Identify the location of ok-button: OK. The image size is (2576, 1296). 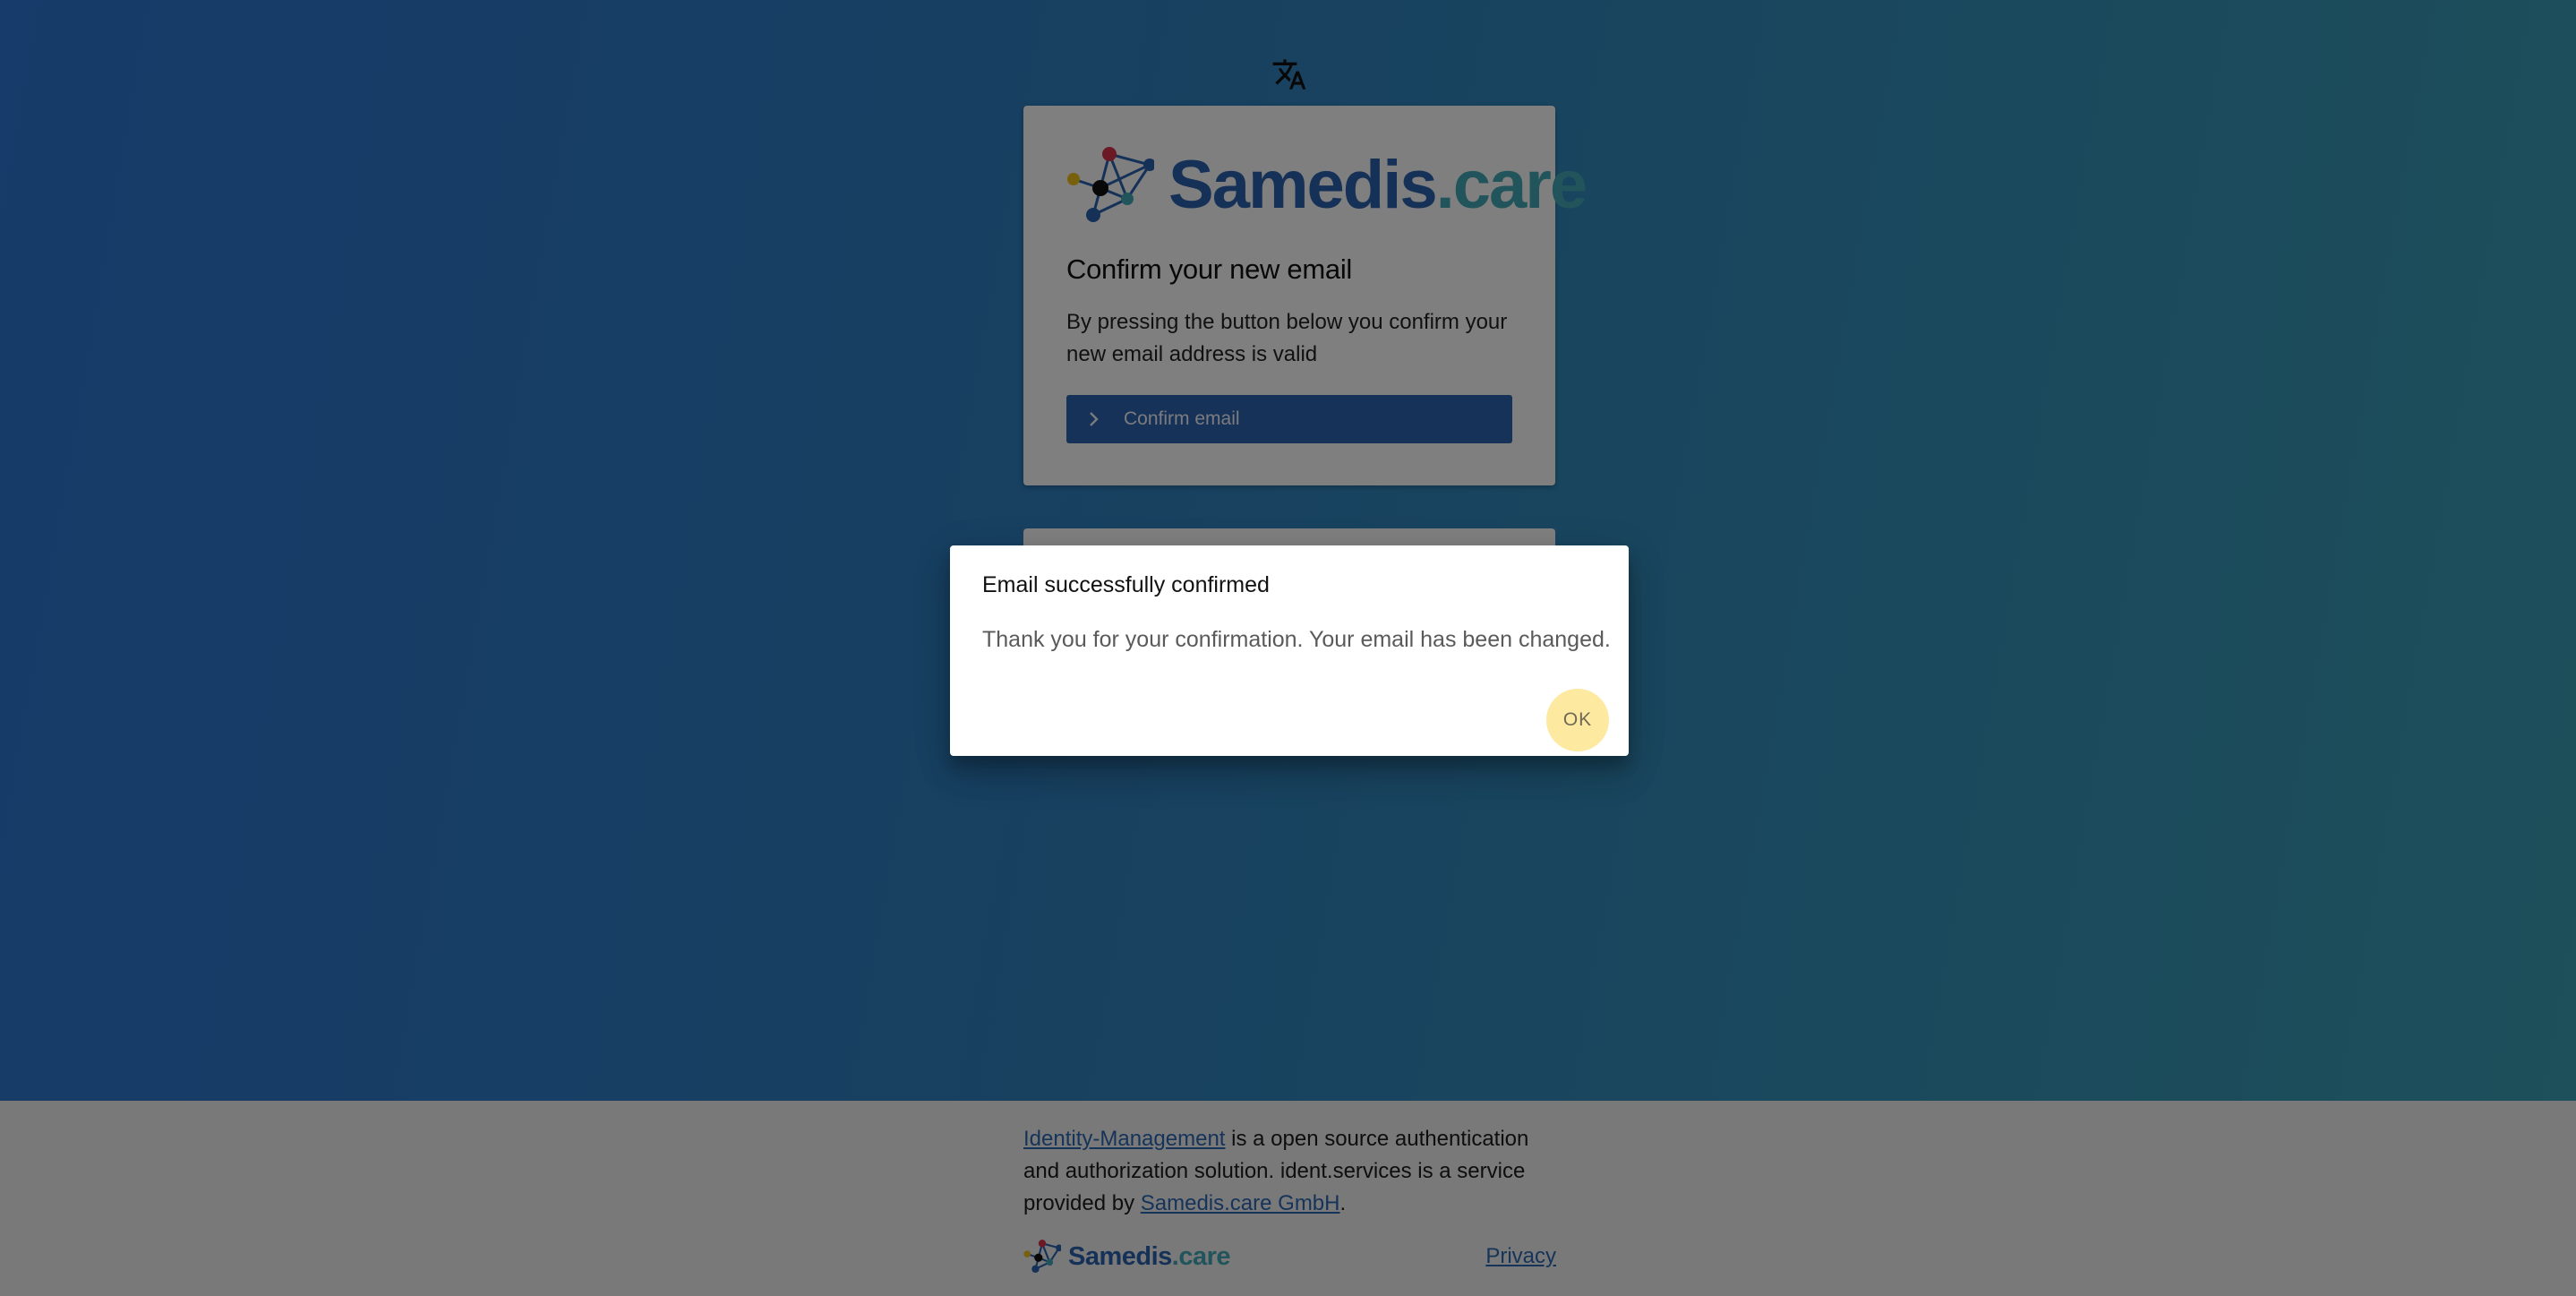
(1577, 720).